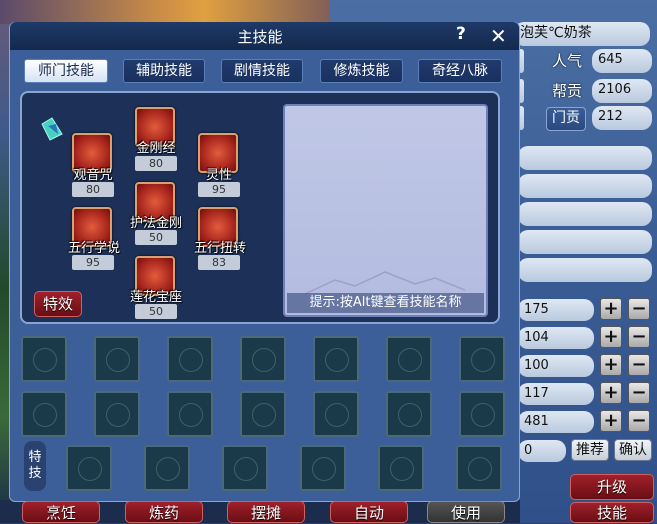 This screenshot has width=657, height=524. What do you see at coordinates (590, 450) in the screenshot?
I see `recommend-button: 推荐` at bounding box center [590, 450].